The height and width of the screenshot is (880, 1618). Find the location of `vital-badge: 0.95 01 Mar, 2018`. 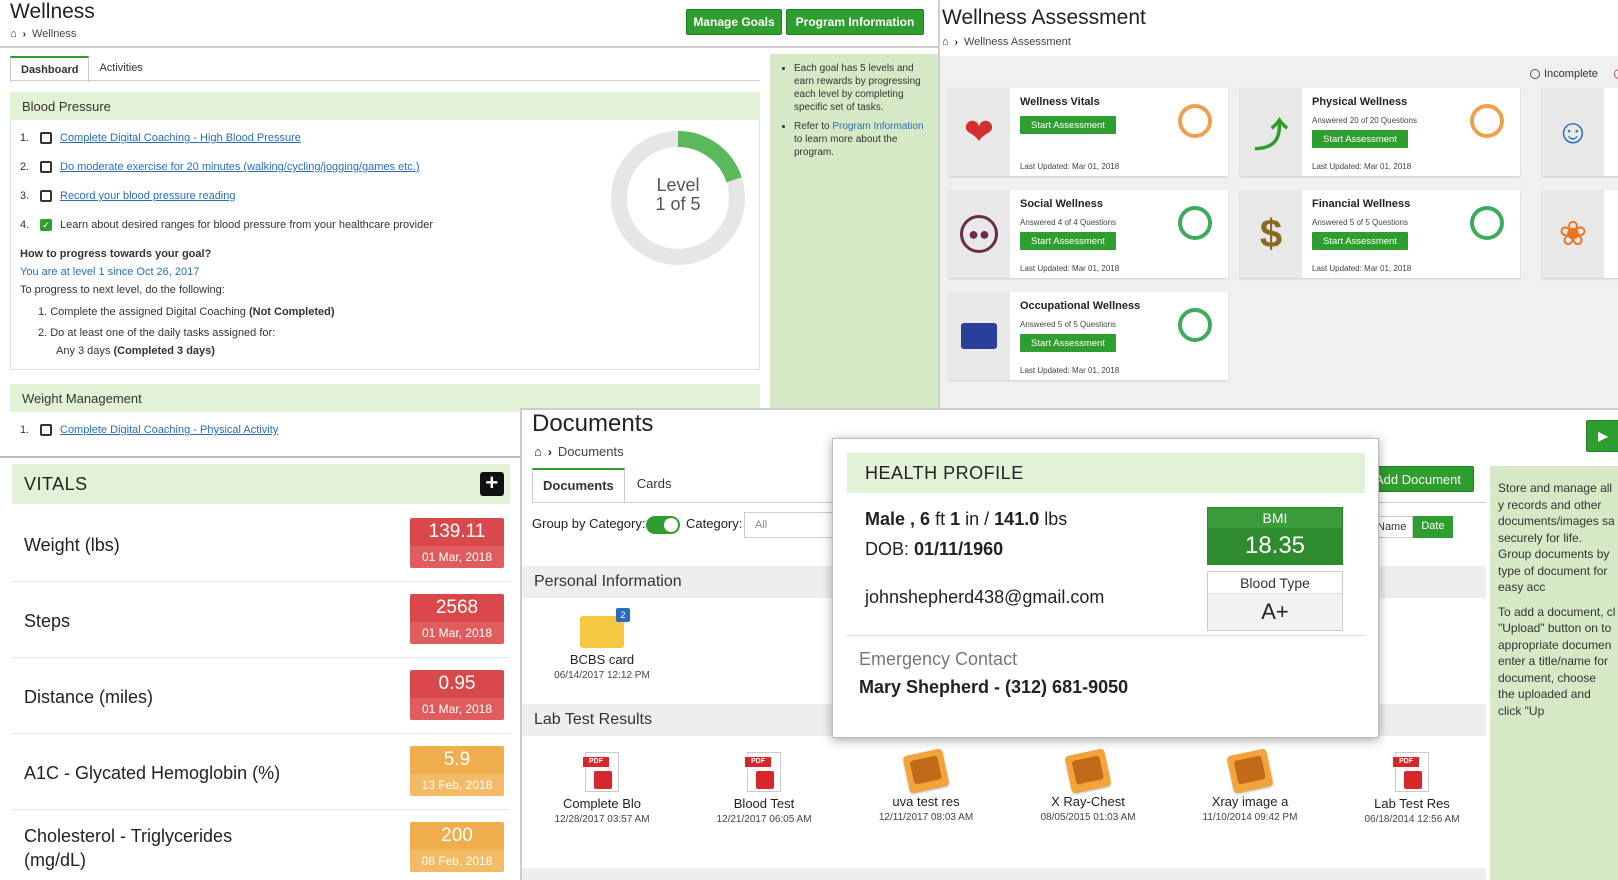

vital-badge: 0.95 01 Mar, 2018 is located at coordinates (457, 695).